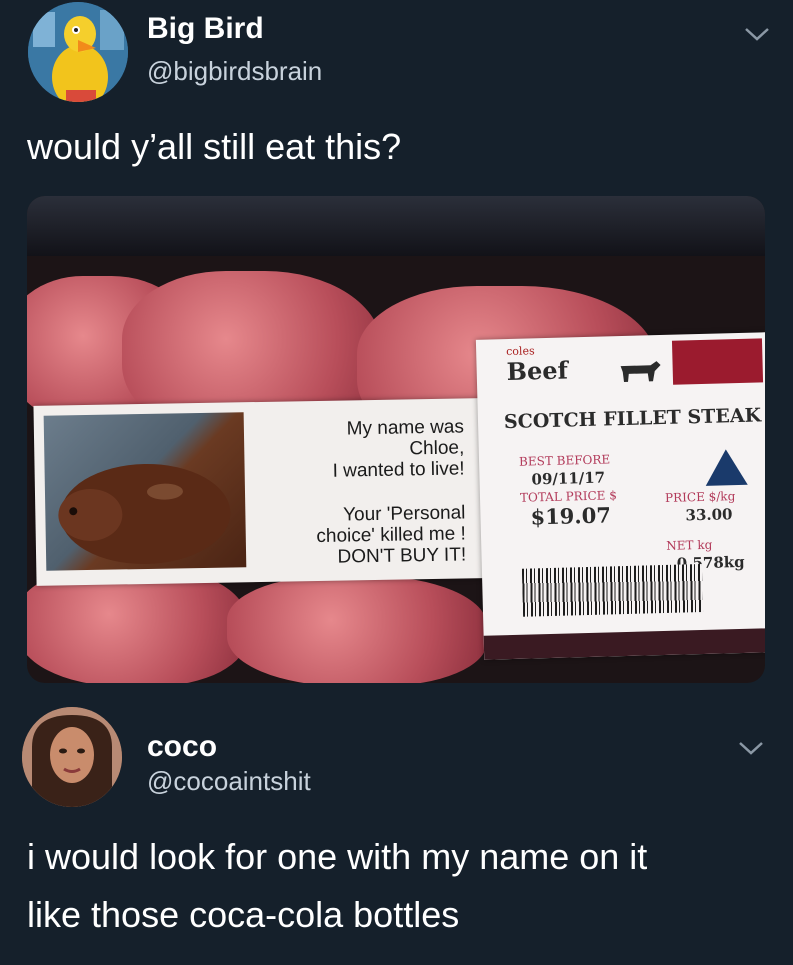  What do you see at coordinates (612, 590) in the screenshot?
I see `barcode` at bounding box center [612, 590].